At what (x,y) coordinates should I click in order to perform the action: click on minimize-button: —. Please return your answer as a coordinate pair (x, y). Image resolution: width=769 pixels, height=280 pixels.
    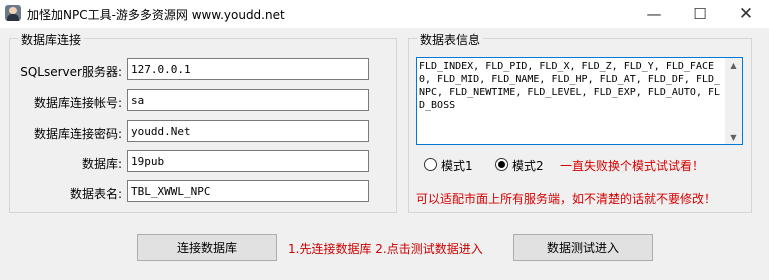
    Looking at the image, I should click on (654, 14).